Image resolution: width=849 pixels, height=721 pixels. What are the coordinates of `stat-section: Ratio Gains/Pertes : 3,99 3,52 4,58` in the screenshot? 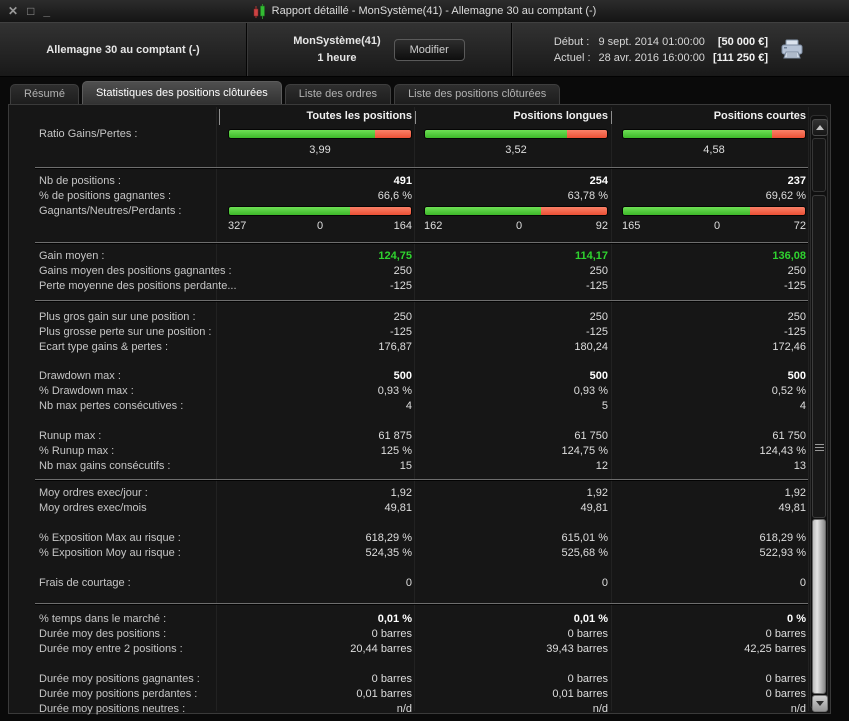 It's located at (409, 147).